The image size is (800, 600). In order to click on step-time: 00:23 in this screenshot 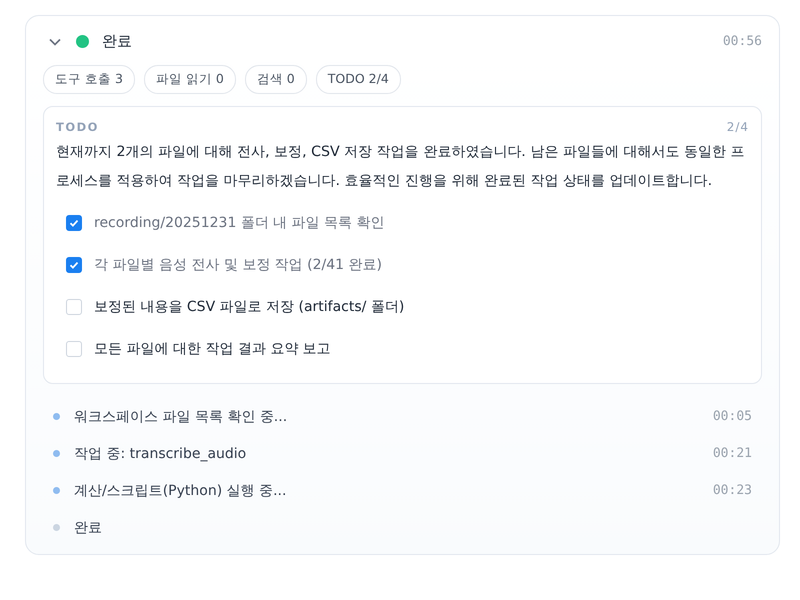, I will do `click(732, 490)`.